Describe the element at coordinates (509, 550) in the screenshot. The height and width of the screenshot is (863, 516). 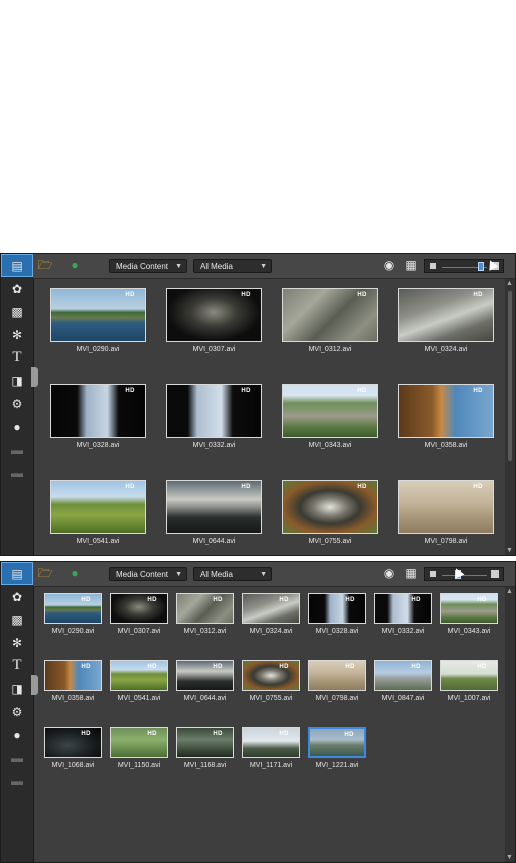
I see `scroll-down-arrow: ▼` at that location.